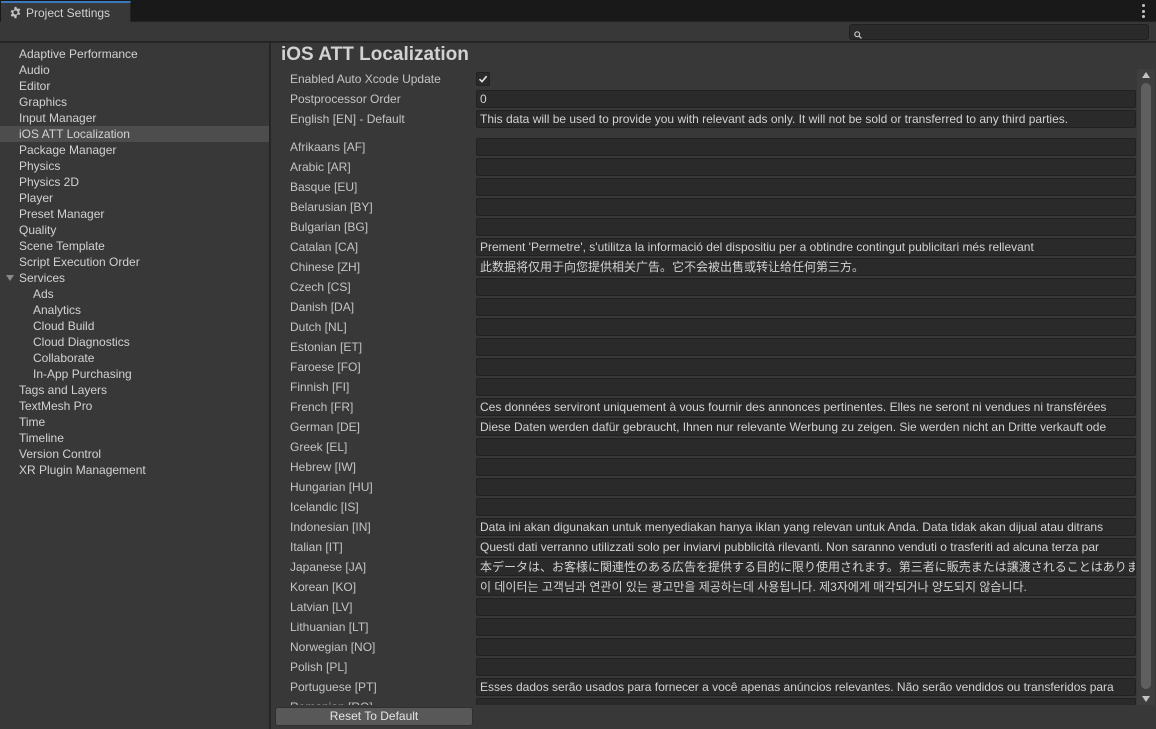  Describe the element at coordinates (134, 150) in the screenshot. I see `sidebar-item-package-manager: Package Manager` at that location.